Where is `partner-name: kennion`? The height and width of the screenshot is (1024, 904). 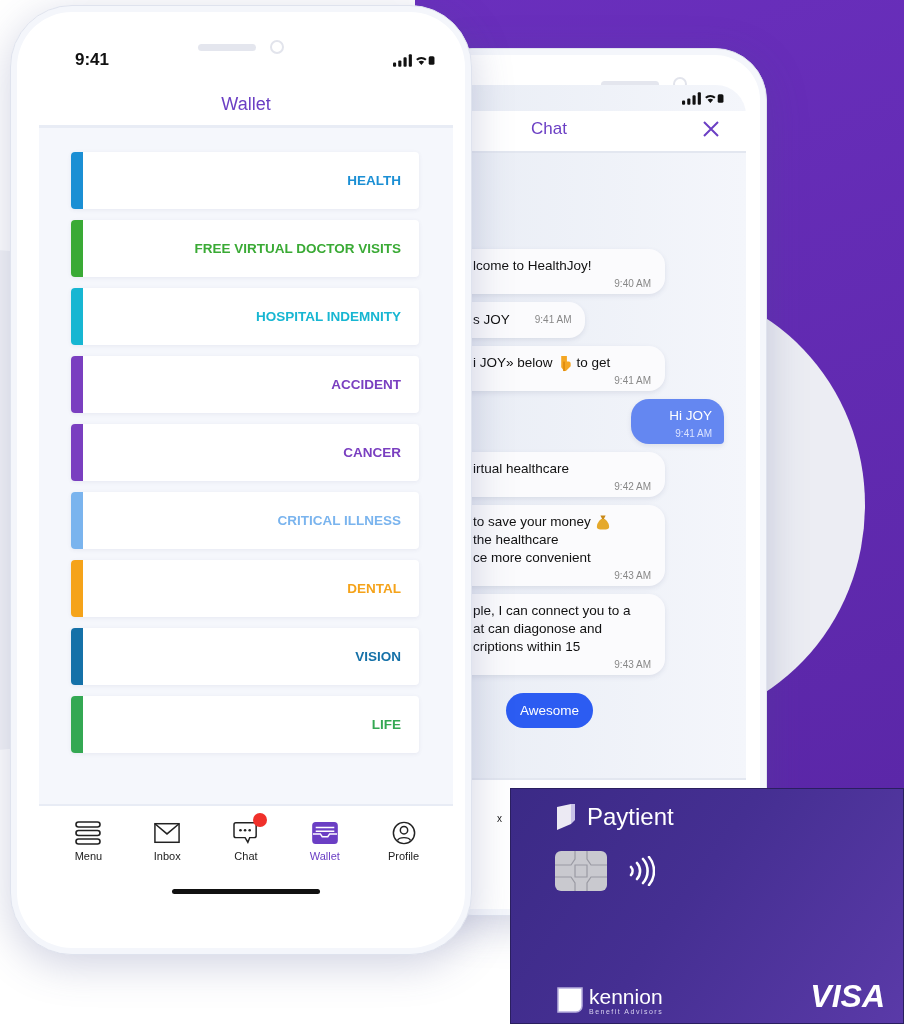
partner-name: kennion is located at coordinates (626, 996).